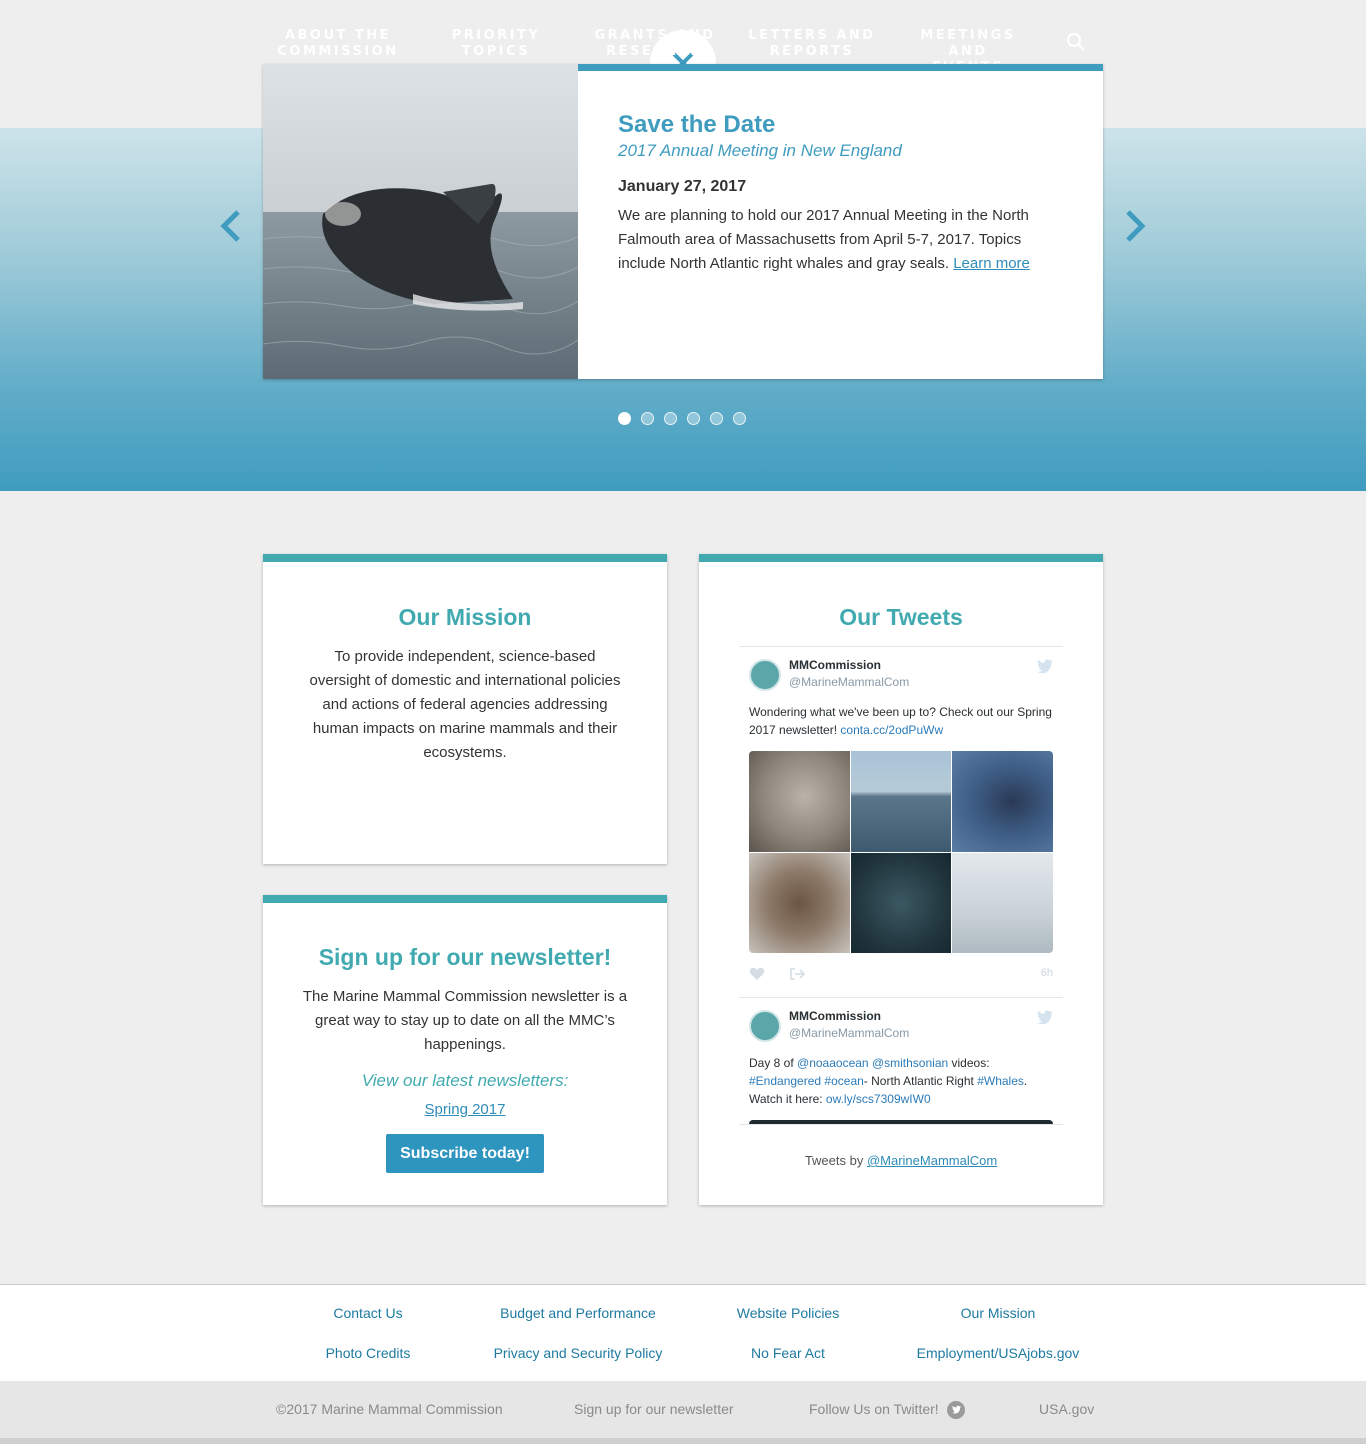  Describe the element at coordinates (683, 1441) in the screenshot. I see `footer-strip` at that location.